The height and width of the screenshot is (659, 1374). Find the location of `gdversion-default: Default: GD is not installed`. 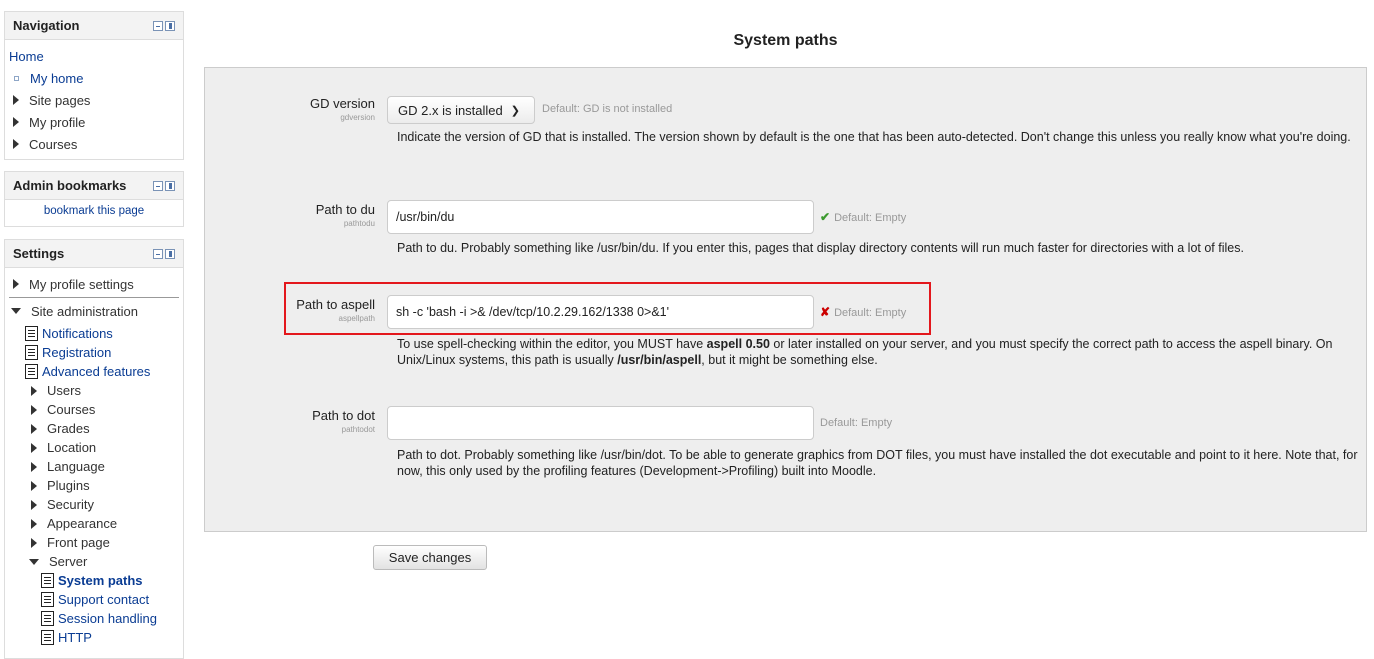

gdversion-default: Default: GD is not installed is located at coordinates (607, 109).